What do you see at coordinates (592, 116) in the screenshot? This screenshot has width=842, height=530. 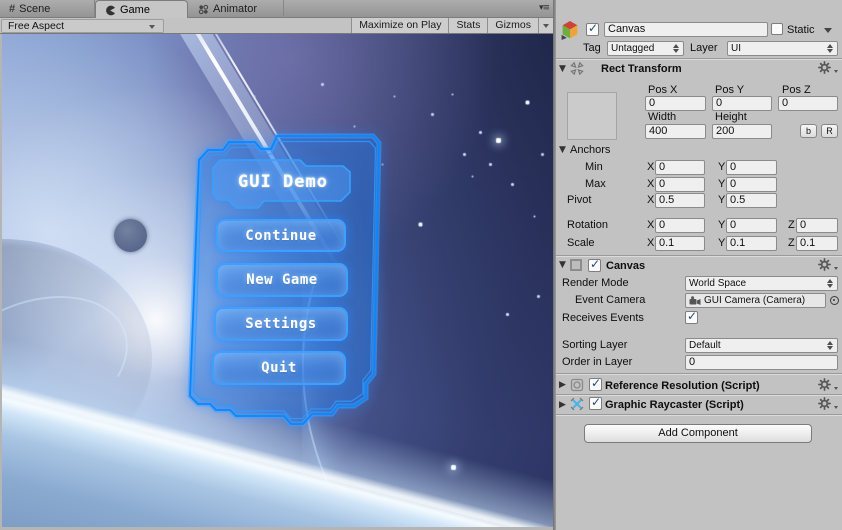 I see `anchor-preview-box` at bounding box center [592, 116].